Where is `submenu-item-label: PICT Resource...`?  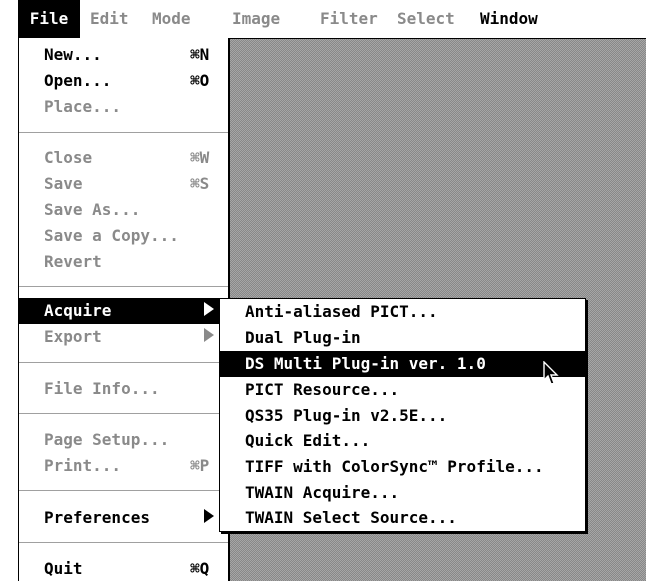 submenu-item-label: PICT Resource... is located at coordinates (322, 389).